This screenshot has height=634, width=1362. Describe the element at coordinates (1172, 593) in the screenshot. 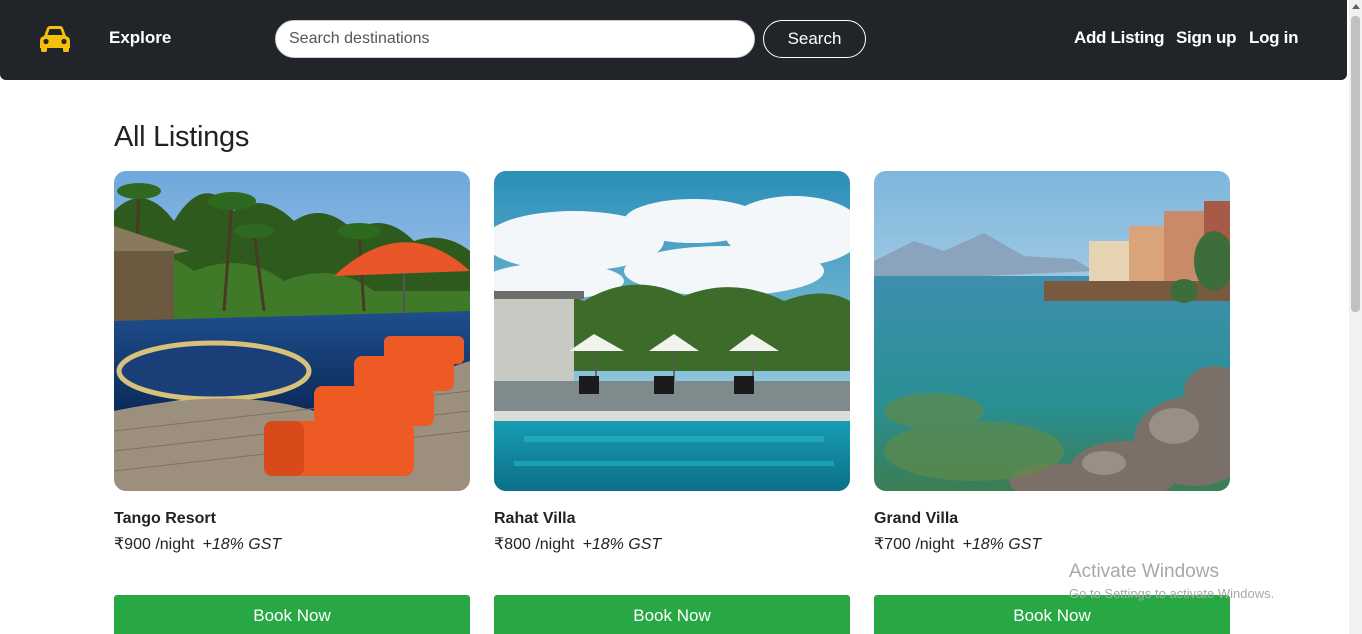

I see `watermark-subtitle: Go to Settings to activate Windows.` at that location.